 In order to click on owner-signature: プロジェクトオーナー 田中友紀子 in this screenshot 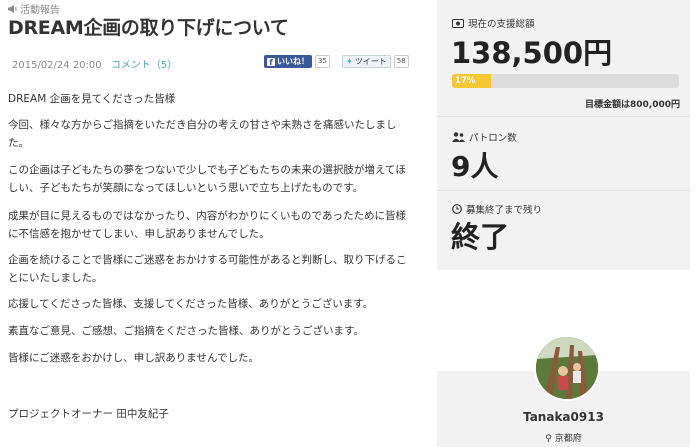, I will do `click(88, 414)`.